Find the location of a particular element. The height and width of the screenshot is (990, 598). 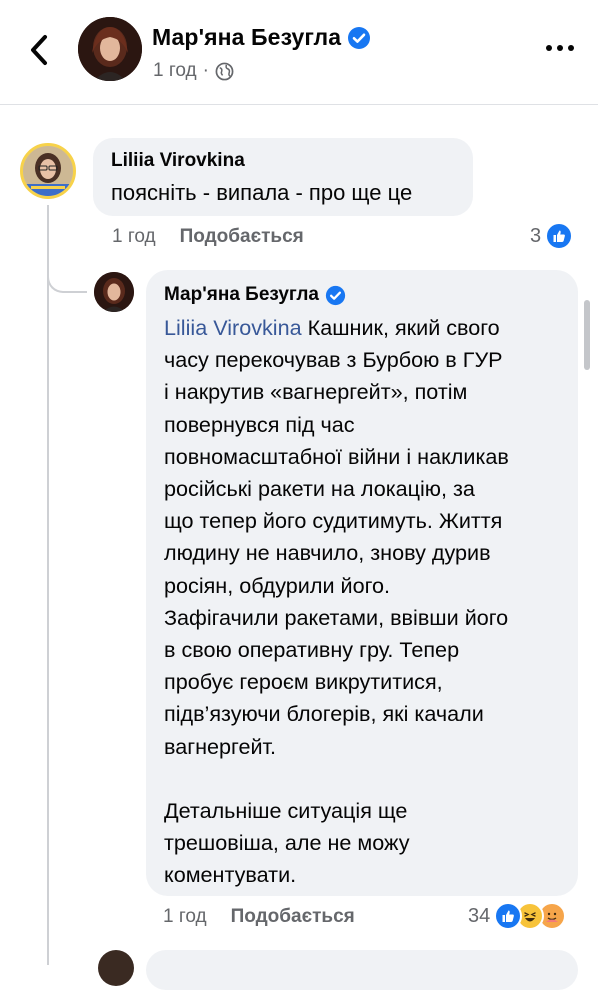

comment-actions: 1 год Подобається is located at coordinates (208, 237).